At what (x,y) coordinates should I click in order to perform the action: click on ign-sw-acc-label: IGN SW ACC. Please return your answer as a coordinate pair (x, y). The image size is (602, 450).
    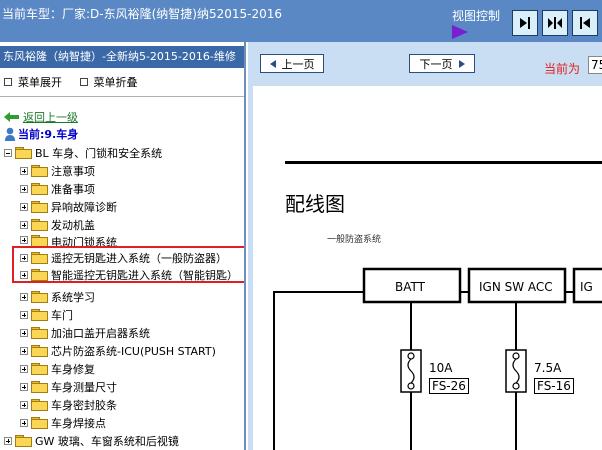
    Looking at the image, I should click on (516, 287).